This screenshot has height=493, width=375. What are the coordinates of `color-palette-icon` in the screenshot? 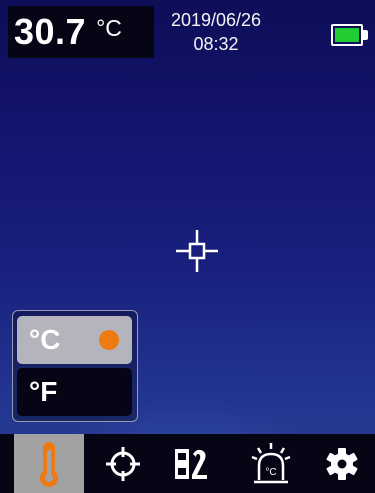 It's located at (191, 463).